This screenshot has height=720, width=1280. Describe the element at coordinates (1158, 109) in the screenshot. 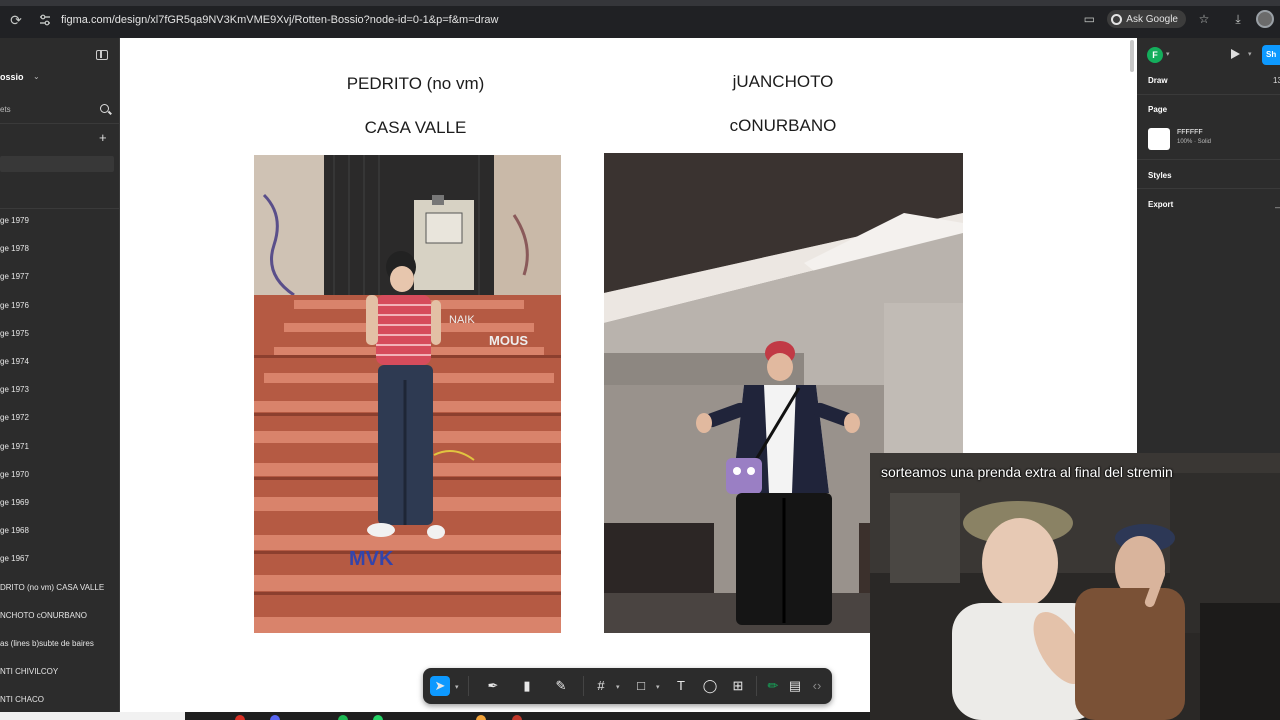

I see `page-heading: Page` at that location.